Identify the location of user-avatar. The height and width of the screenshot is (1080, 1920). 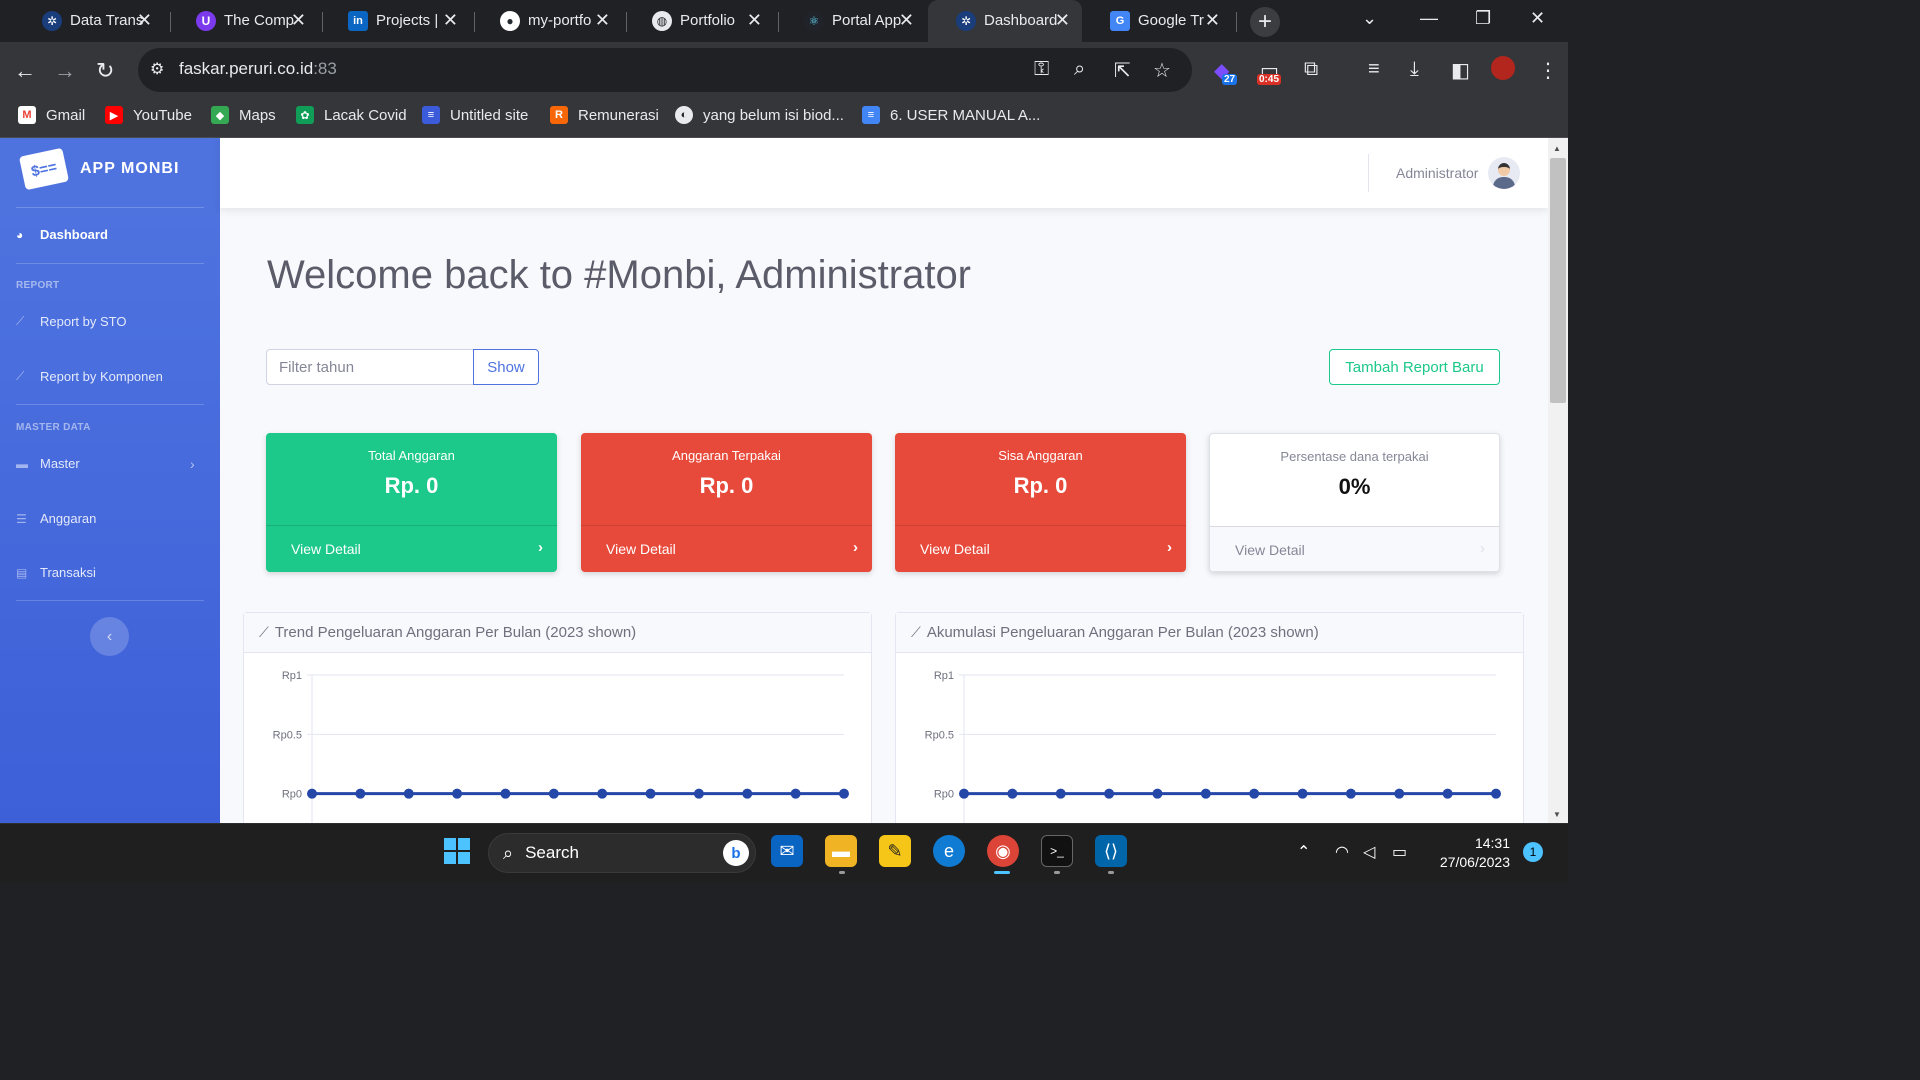
(1504, 173).